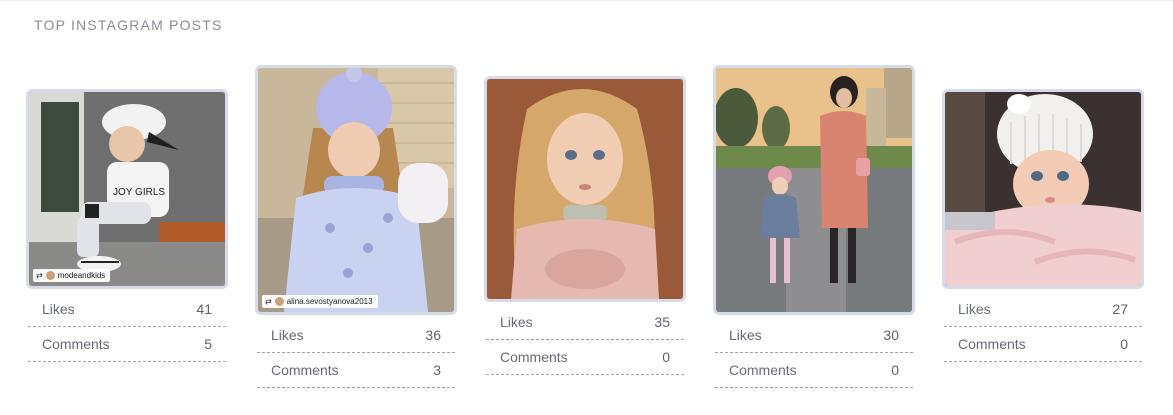 This screenshot has height=415, width=1173. What do you see at coordinates (891, 335) in the screenshot?
I see `likes-count: 30` at bounding box center [891, 335].